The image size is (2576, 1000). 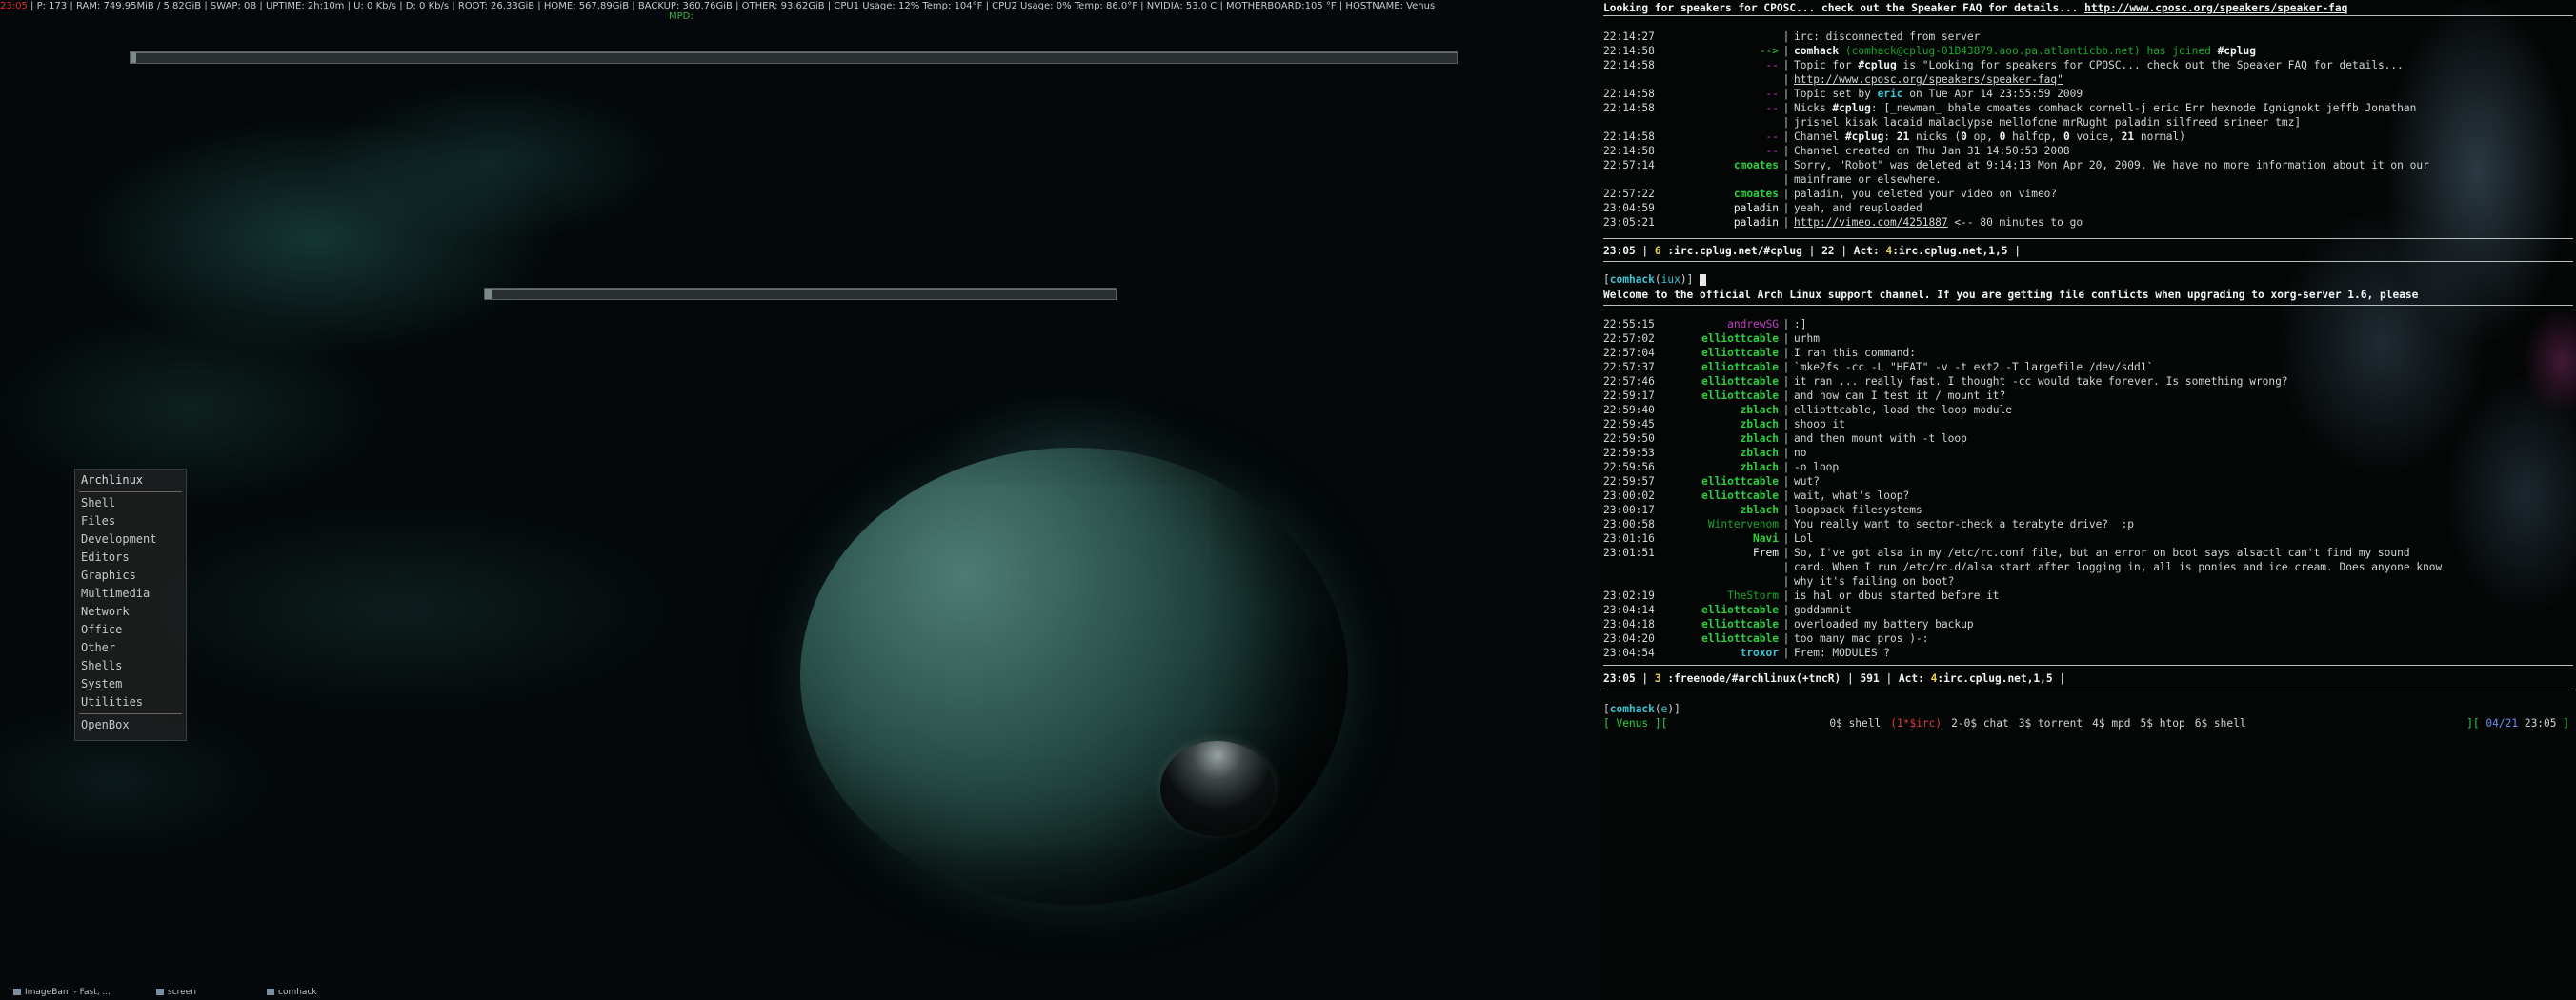 What do you see at coordinates (1629, 438) in the screenshot?
I see `timestamp: 22:59:50` at bounding box center [1629, 438].